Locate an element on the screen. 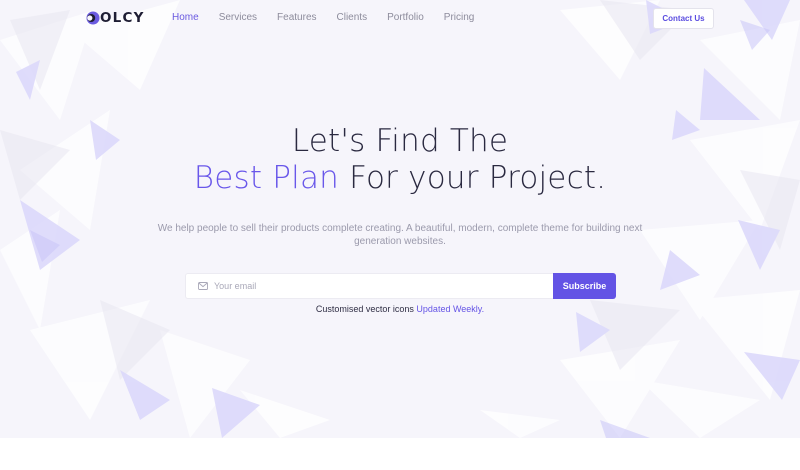  nav-item-portfolio: Portfolio is located at coordinates (405, 17).